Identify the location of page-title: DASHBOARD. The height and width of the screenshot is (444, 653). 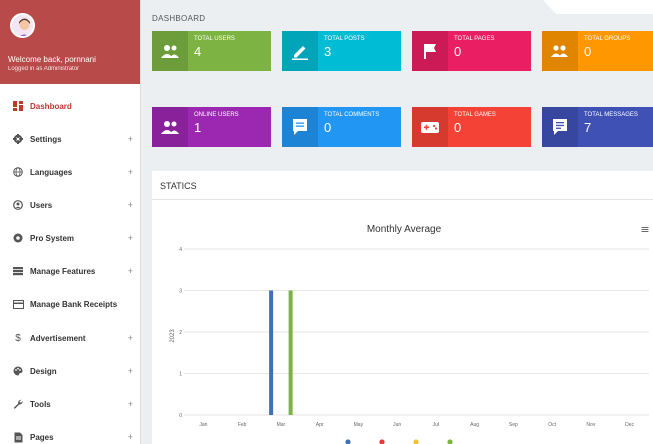
(179, 18).